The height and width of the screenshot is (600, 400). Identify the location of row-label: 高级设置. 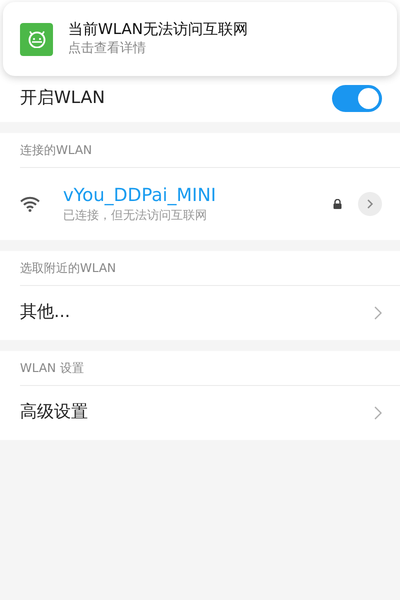
(54, 412).